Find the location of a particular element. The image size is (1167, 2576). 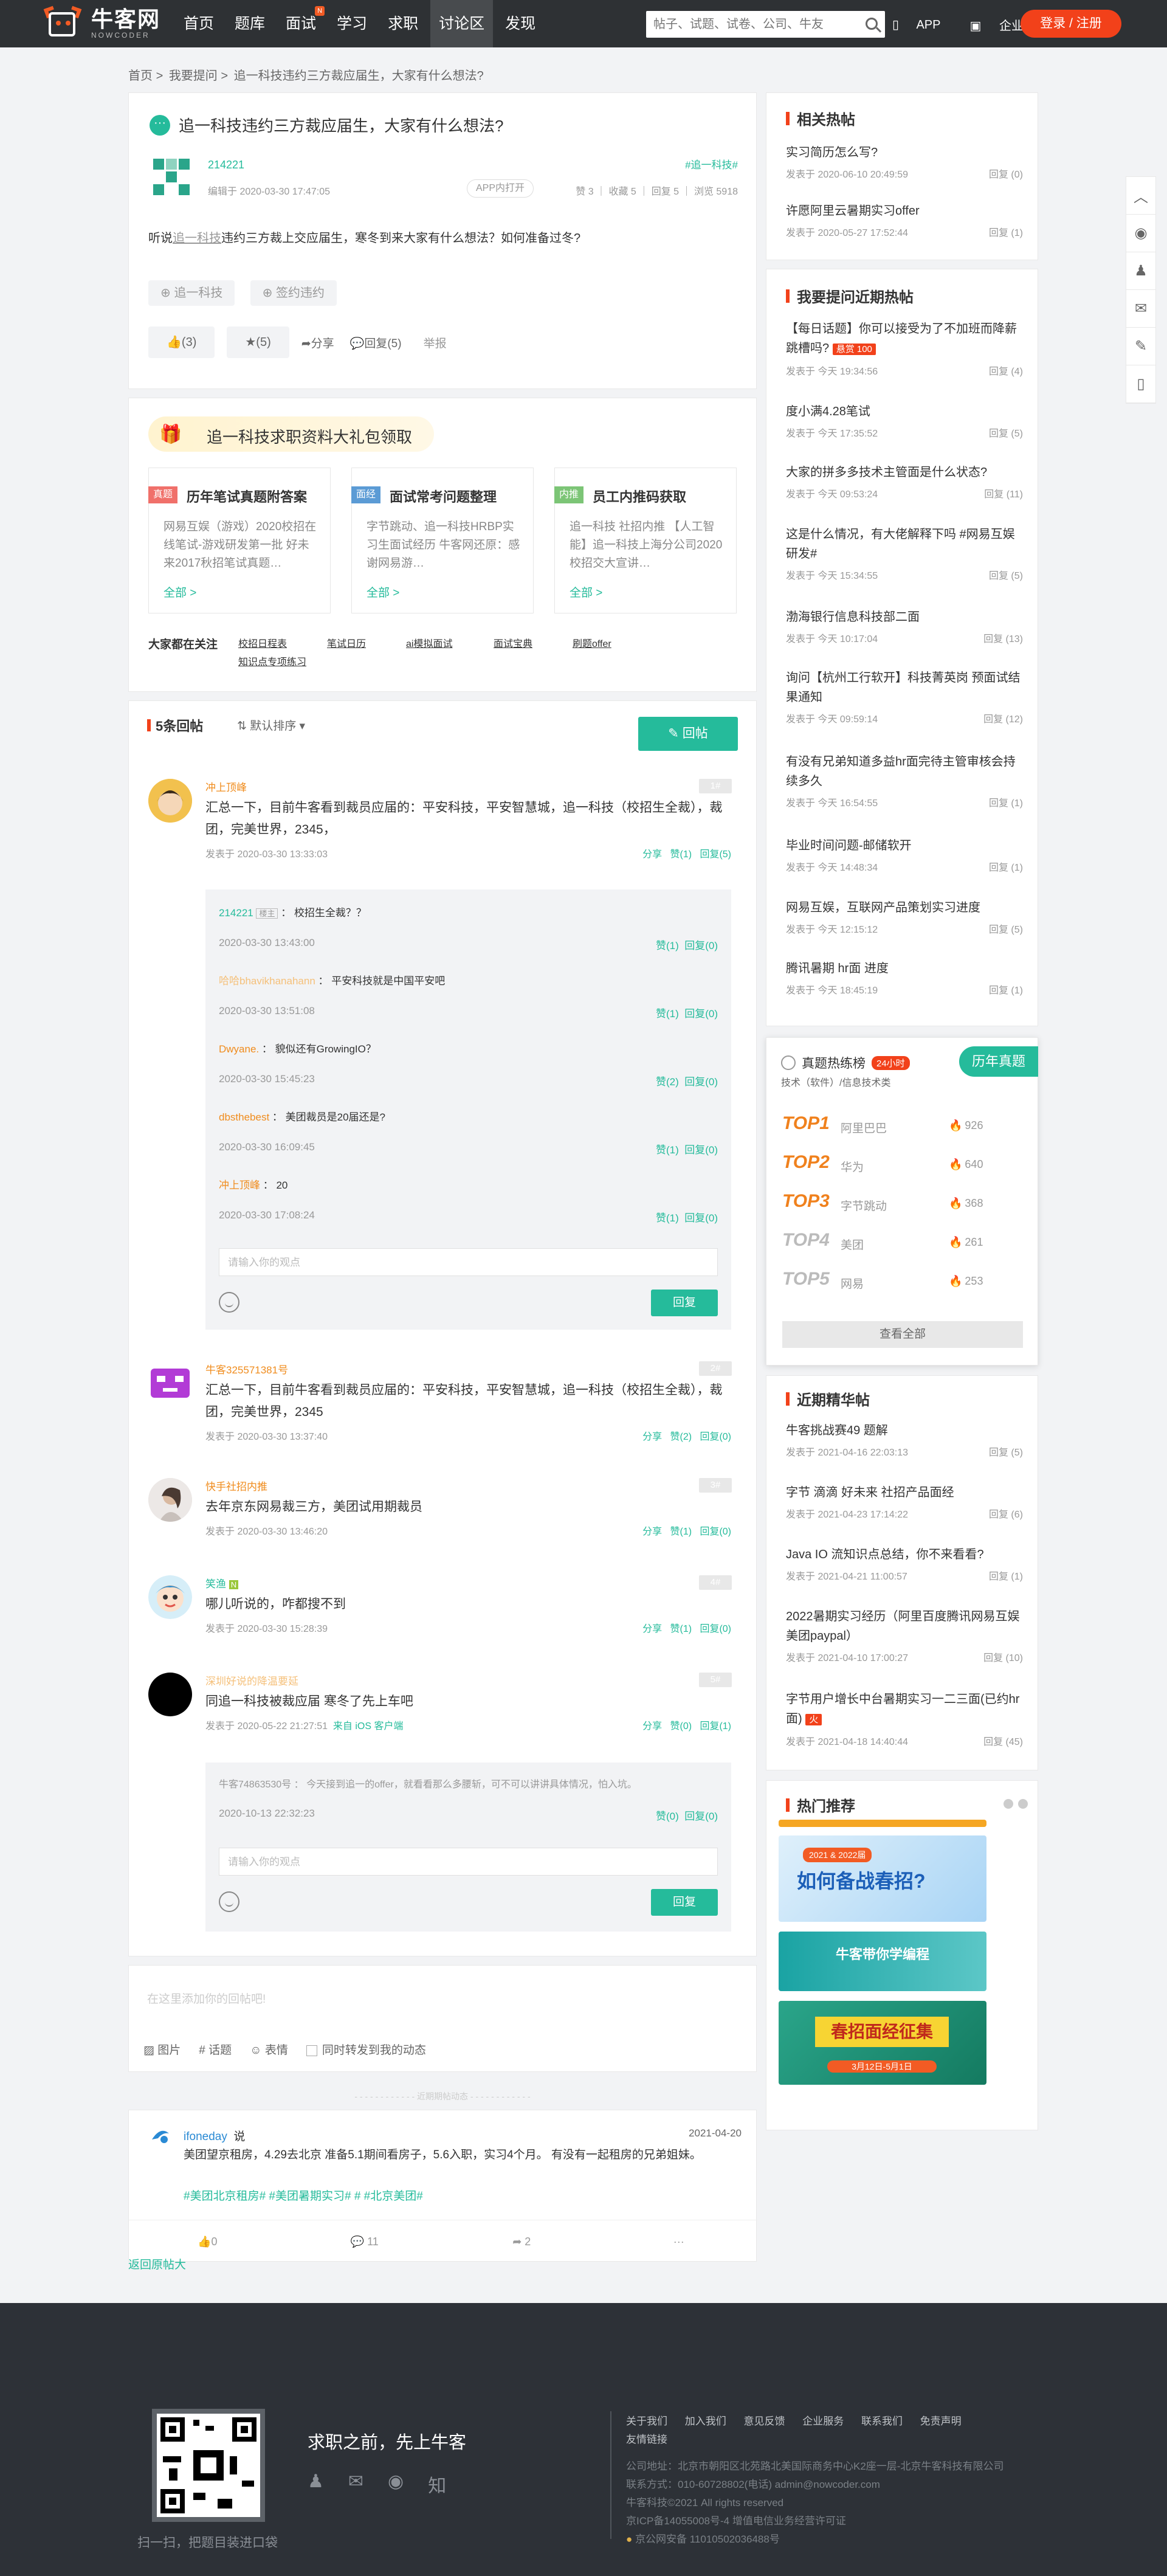

ask-item: 度小满4.28笔试 发表于 今天 17:35:52 回复 (5) is located at coordinates (904, 421).